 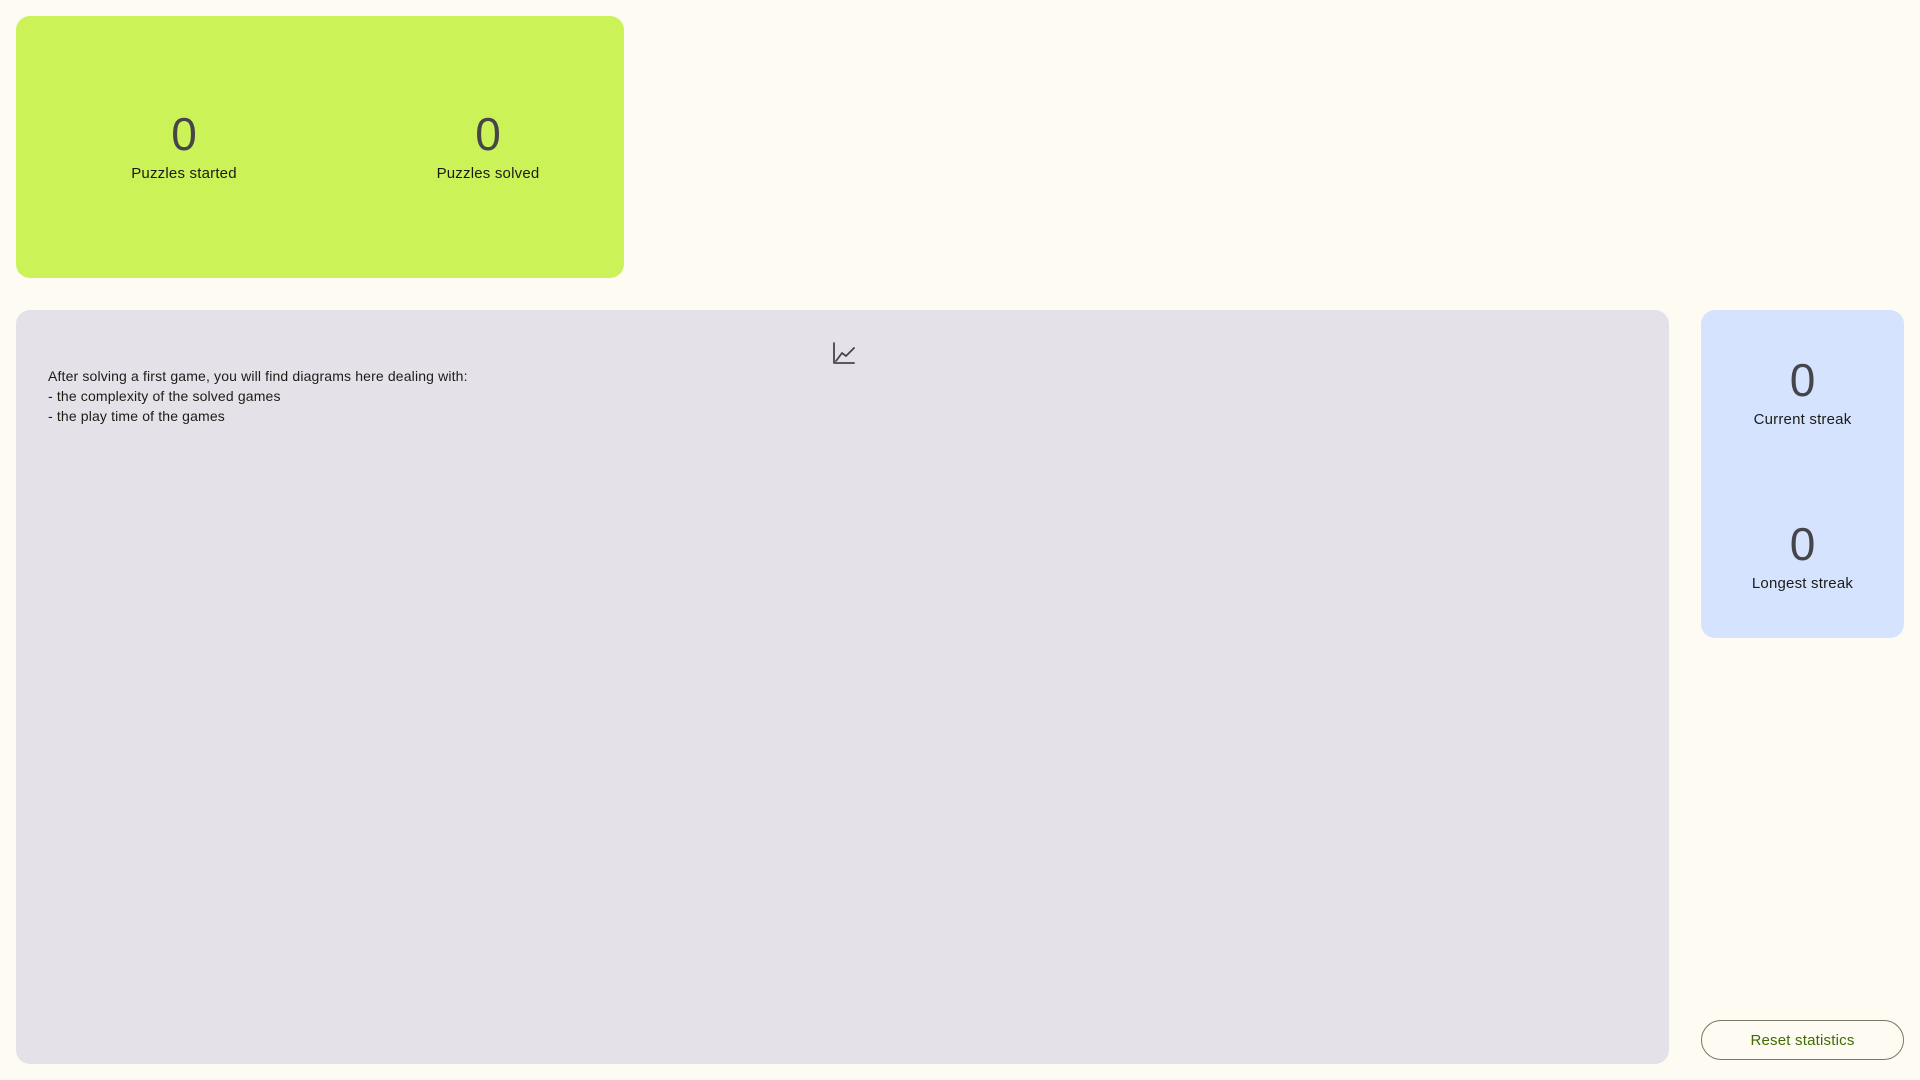 I want to click on chart-line-icon, so click(x=844, y=353).